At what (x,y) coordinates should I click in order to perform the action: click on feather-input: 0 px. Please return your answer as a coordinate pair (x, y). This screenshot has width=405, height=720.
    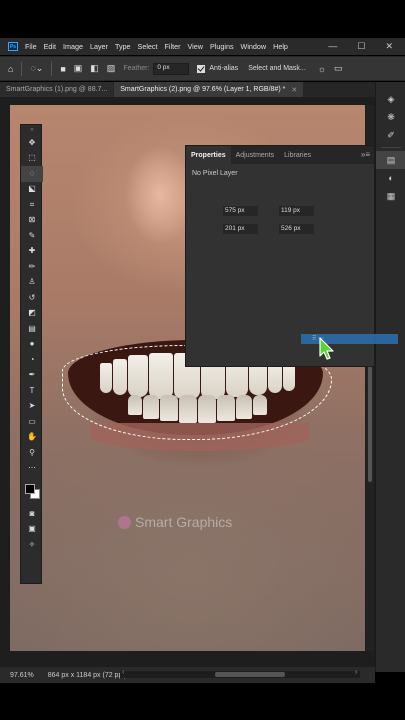
    Looking at the image, I should click on (171, 68).